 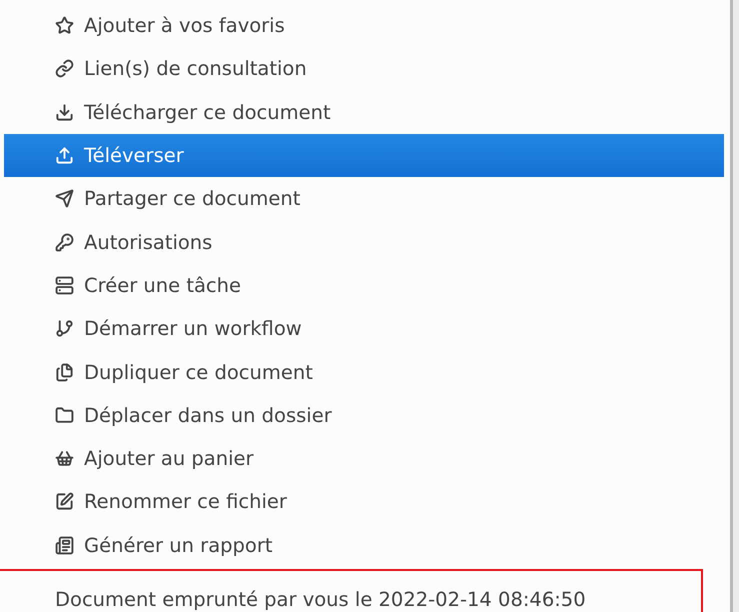 What do you see at coordinates (364, 372) in the screenshot?
I see `menu-item: Dupliquer ce document` at bounding box center [364, 372].